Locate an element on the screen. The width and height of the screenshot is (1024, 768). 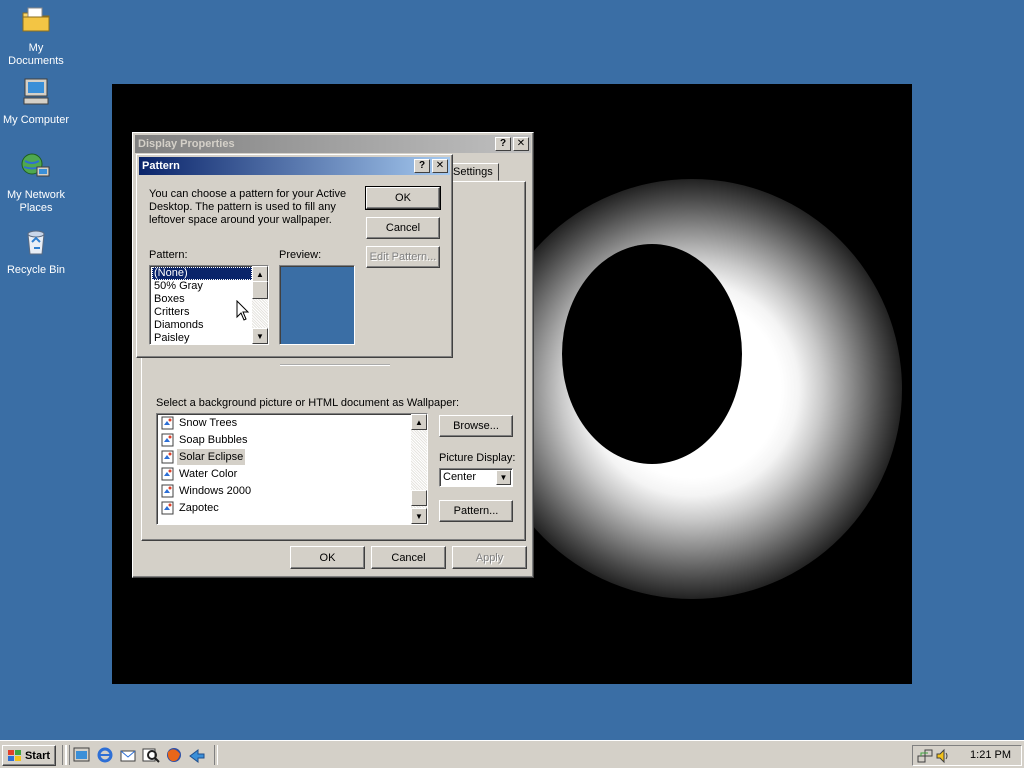
pattern-preview is located at coordinates (317, 305).